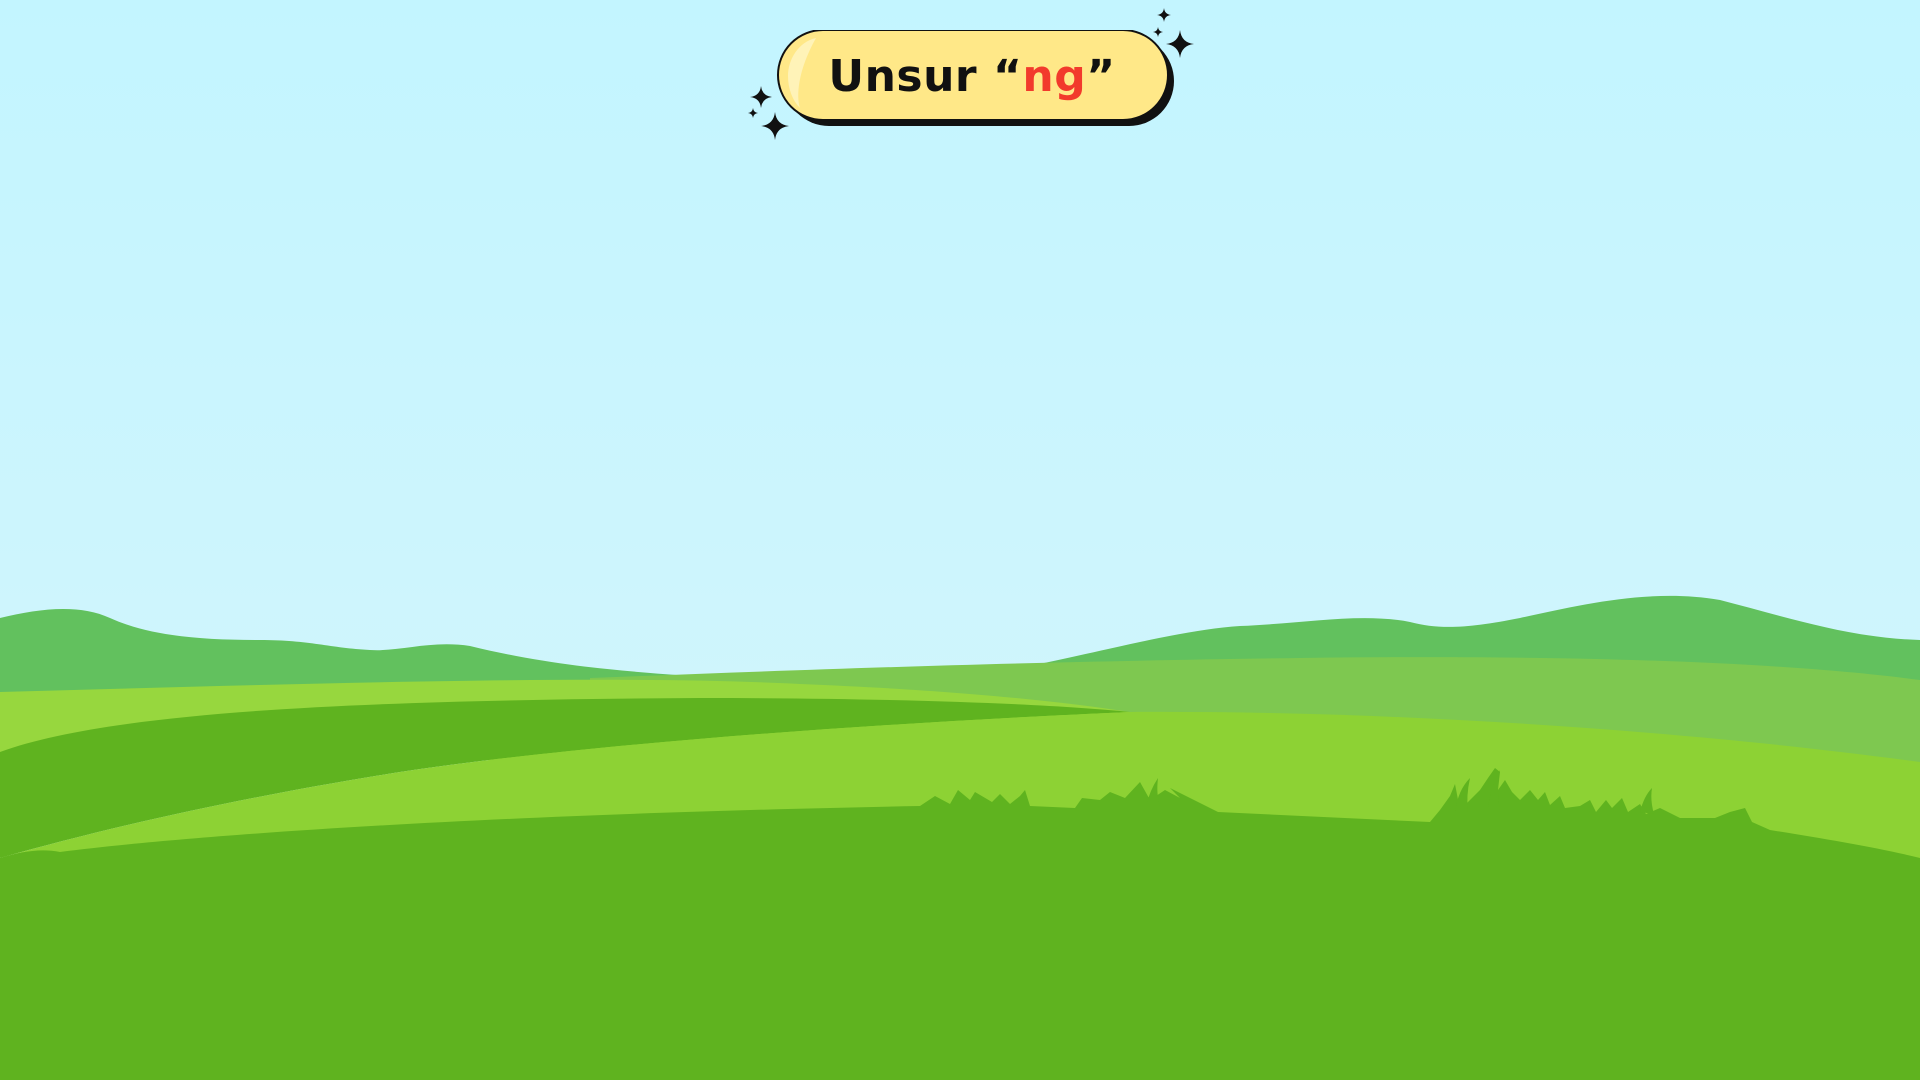 This screenshot has width=1920, height=1080. Describe the element at coordinates (1007, 76) in the screenshot. I see `title-open-quote: “` at that location.